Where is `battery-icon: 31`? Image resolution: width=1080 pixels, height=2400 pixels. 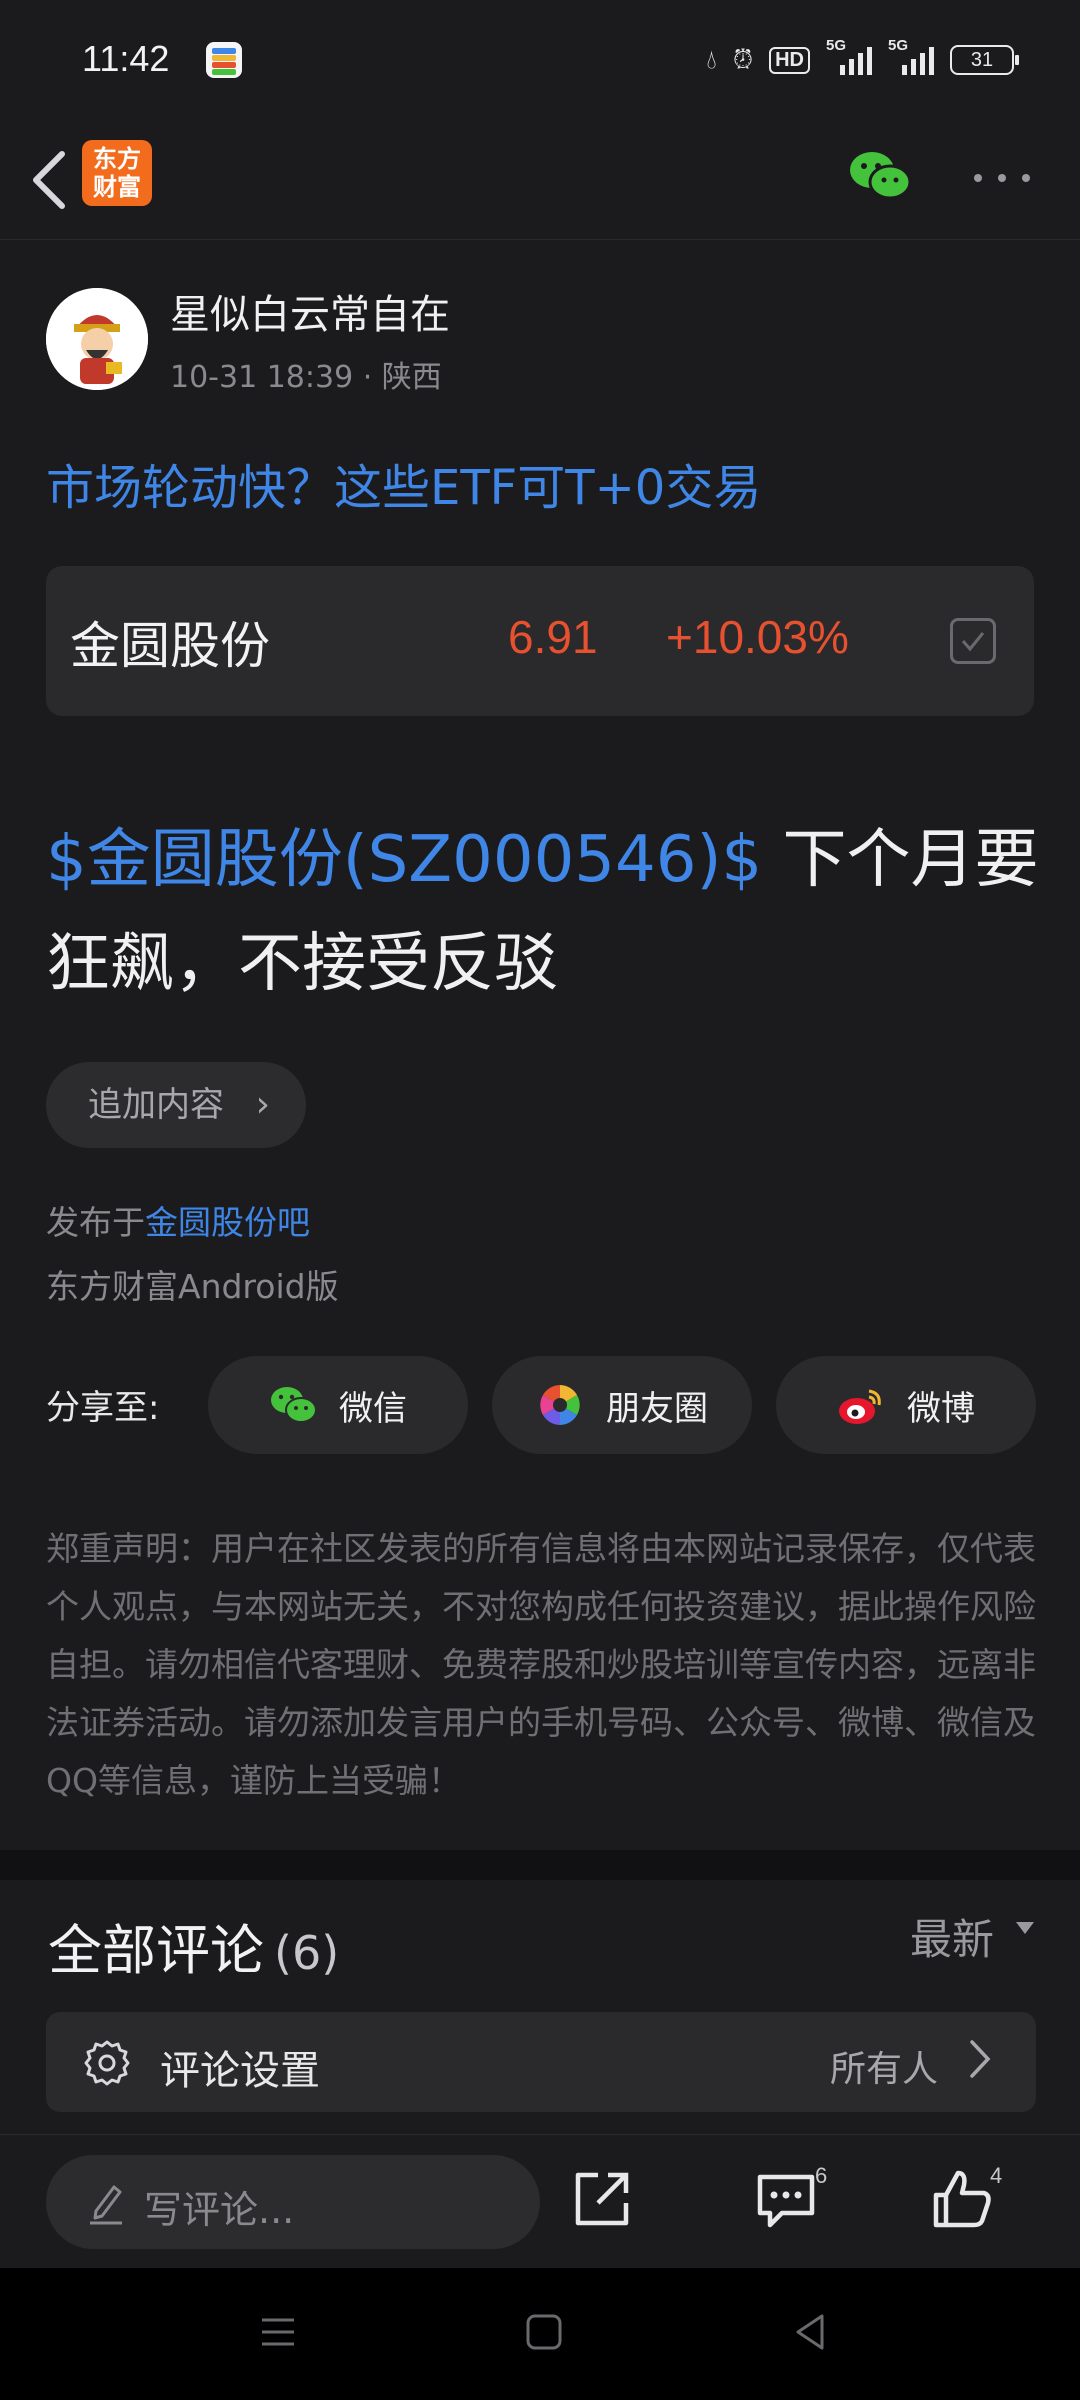
battery-icon: 31 is located at coordinates (984, 60).